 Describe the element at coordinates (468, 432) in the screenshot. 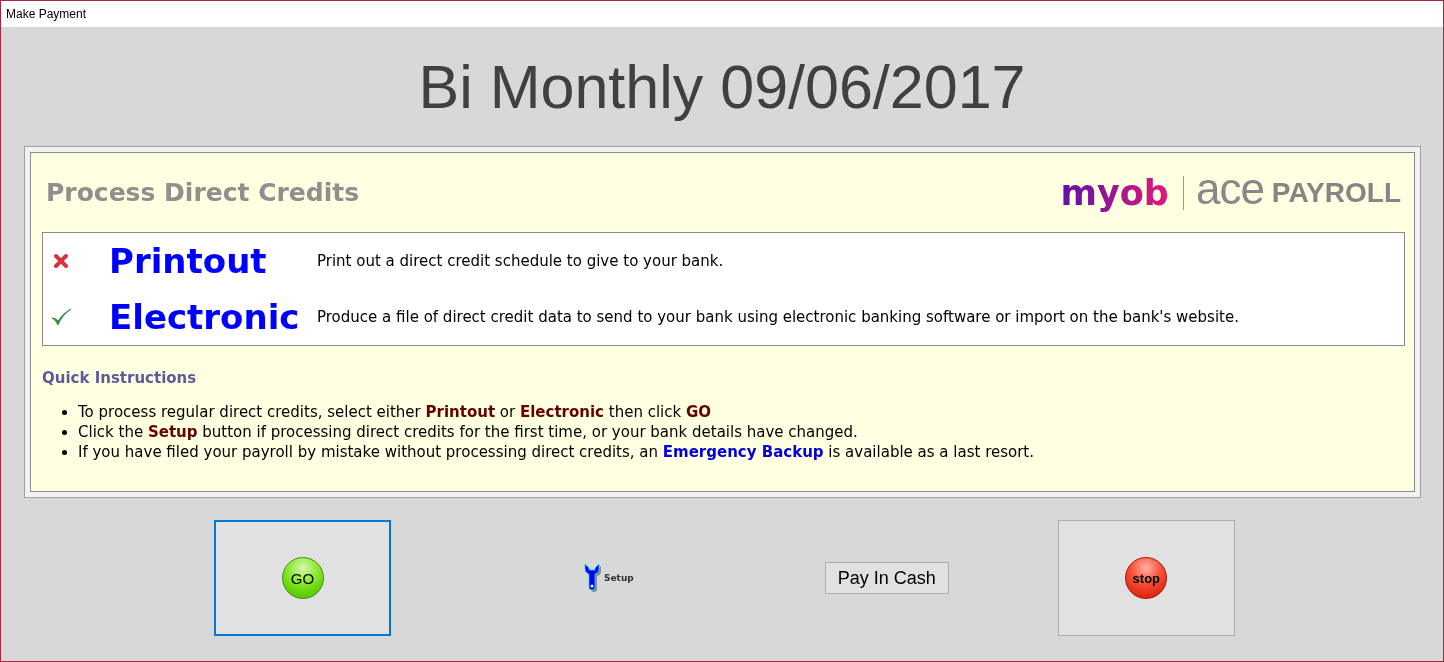

I see `instruction-text: Click the Setup button if processing direct credits for the first time, or your bank details have changed.` at that location.